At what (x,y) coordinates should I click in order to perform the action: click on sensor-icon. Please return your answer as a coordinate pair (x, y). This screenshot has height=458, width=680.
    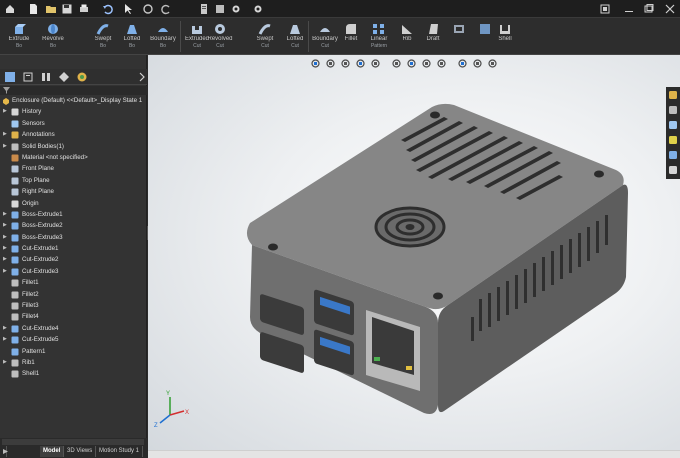
    Looking at the image, I should click on (15, 124).